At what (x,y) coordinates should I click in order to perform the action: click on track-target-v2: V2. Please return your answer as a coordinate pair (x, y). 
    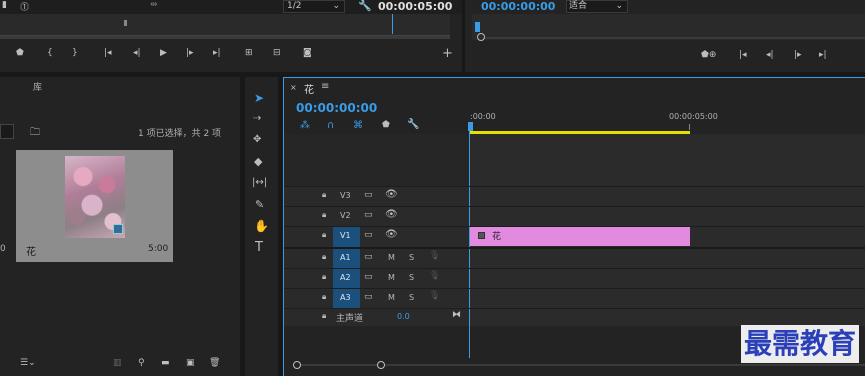
    Looking at the image, I should click on (346, 216).